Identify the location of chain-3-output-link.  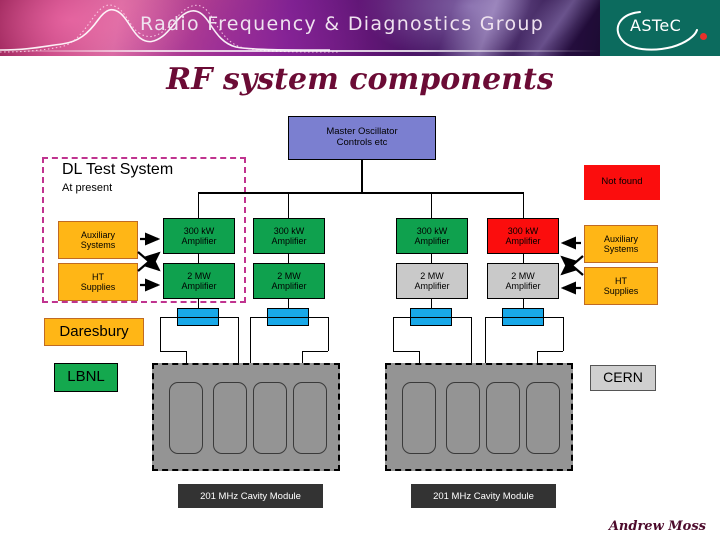
(431, 303).